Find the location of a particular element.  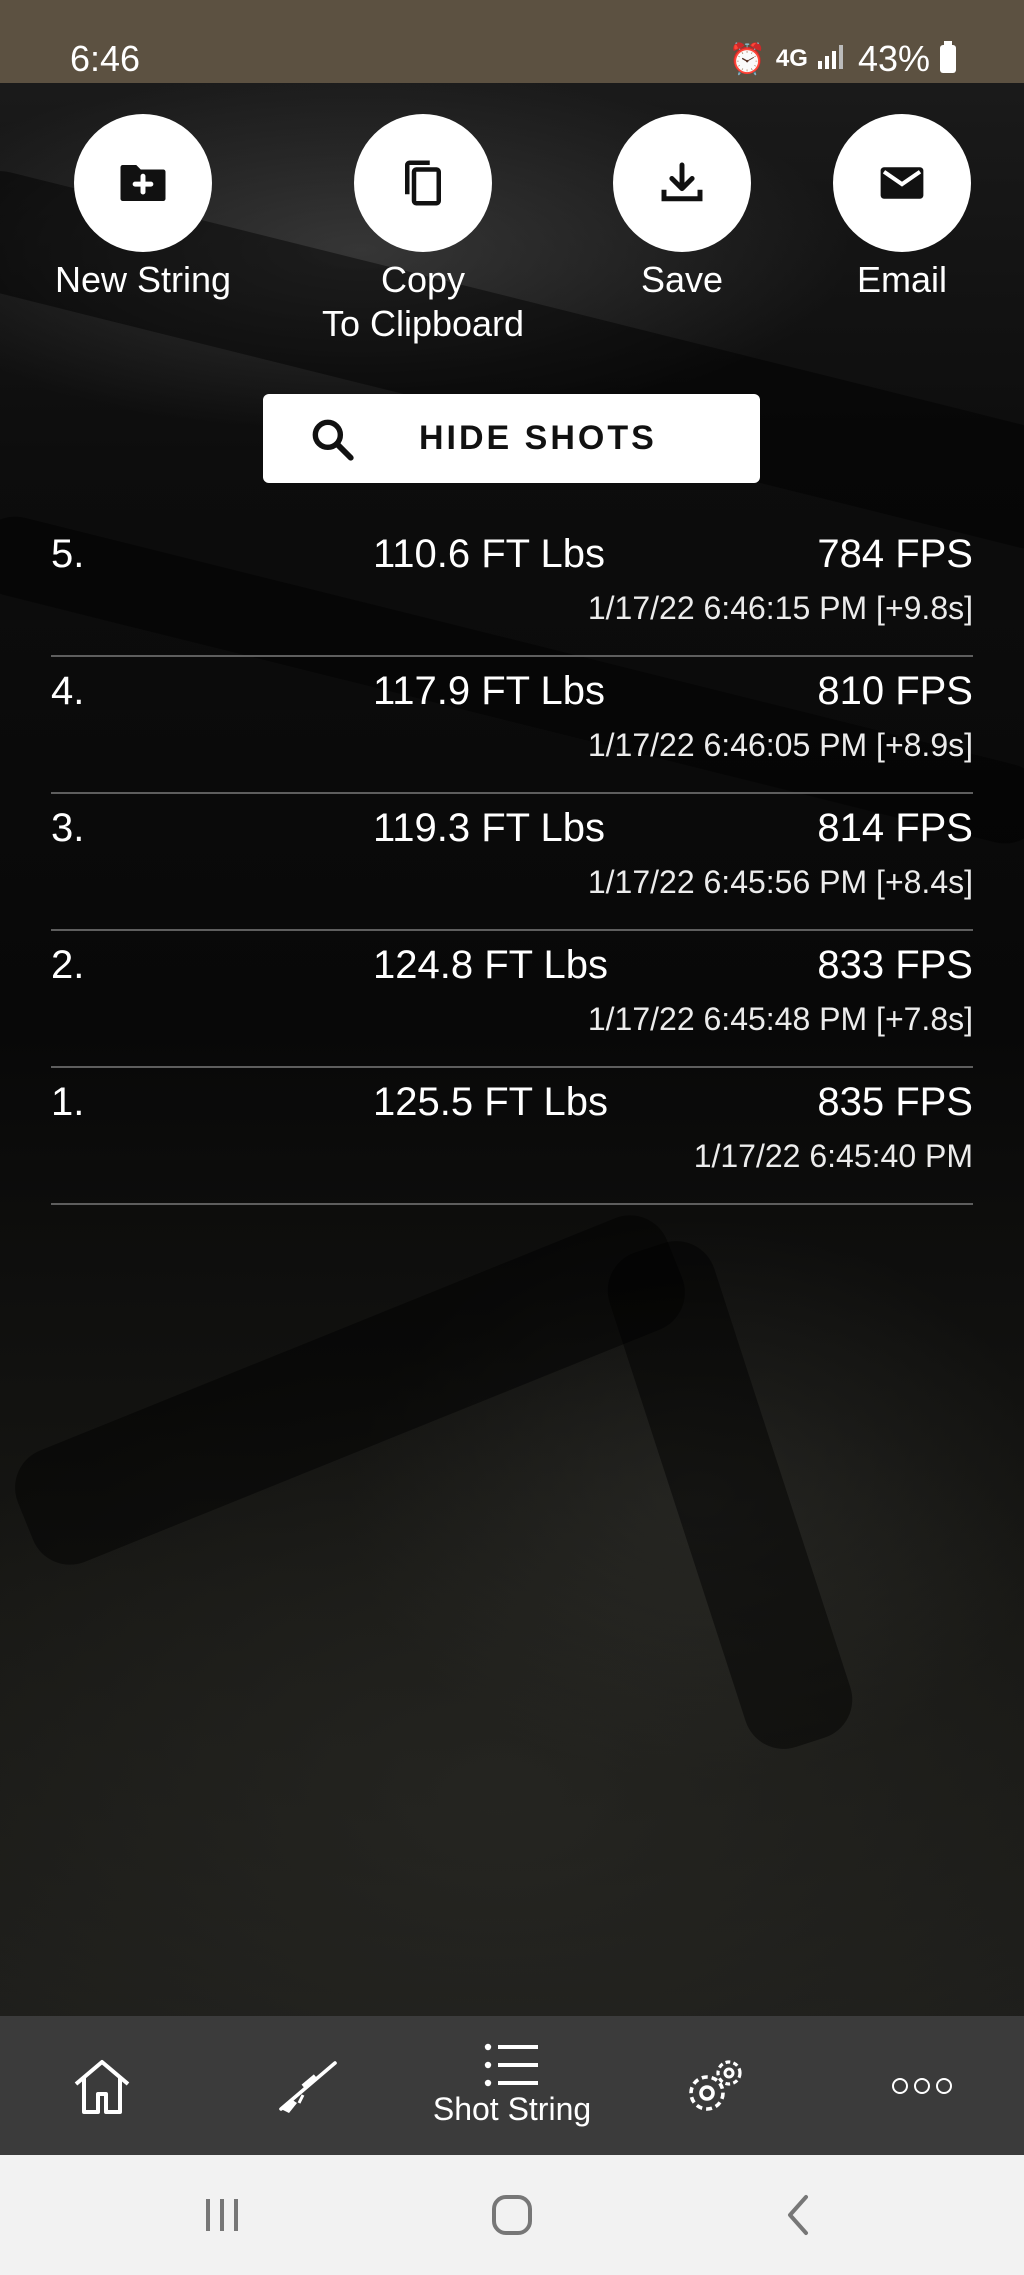

copy-to-clipboard-button: Copy To Clipboard is located at coordinates (423, 230).